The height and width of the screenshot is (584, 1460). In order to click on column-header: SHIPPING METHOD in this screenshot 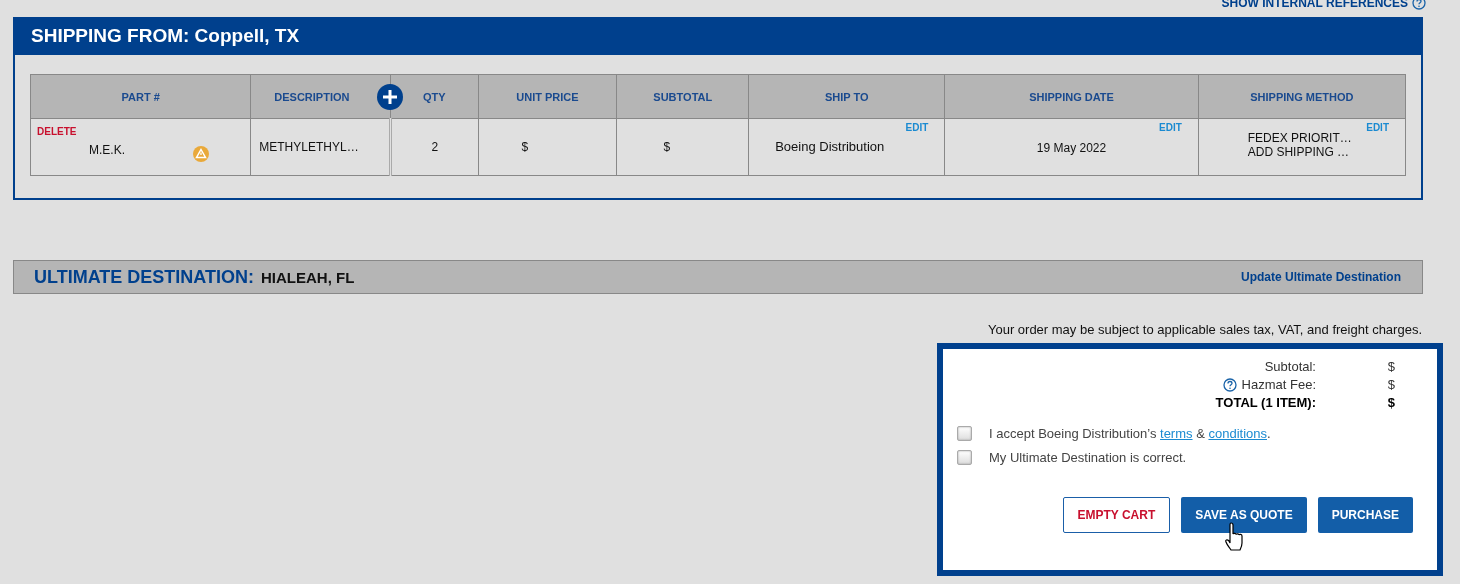, I will do `click(1302, 96)`.